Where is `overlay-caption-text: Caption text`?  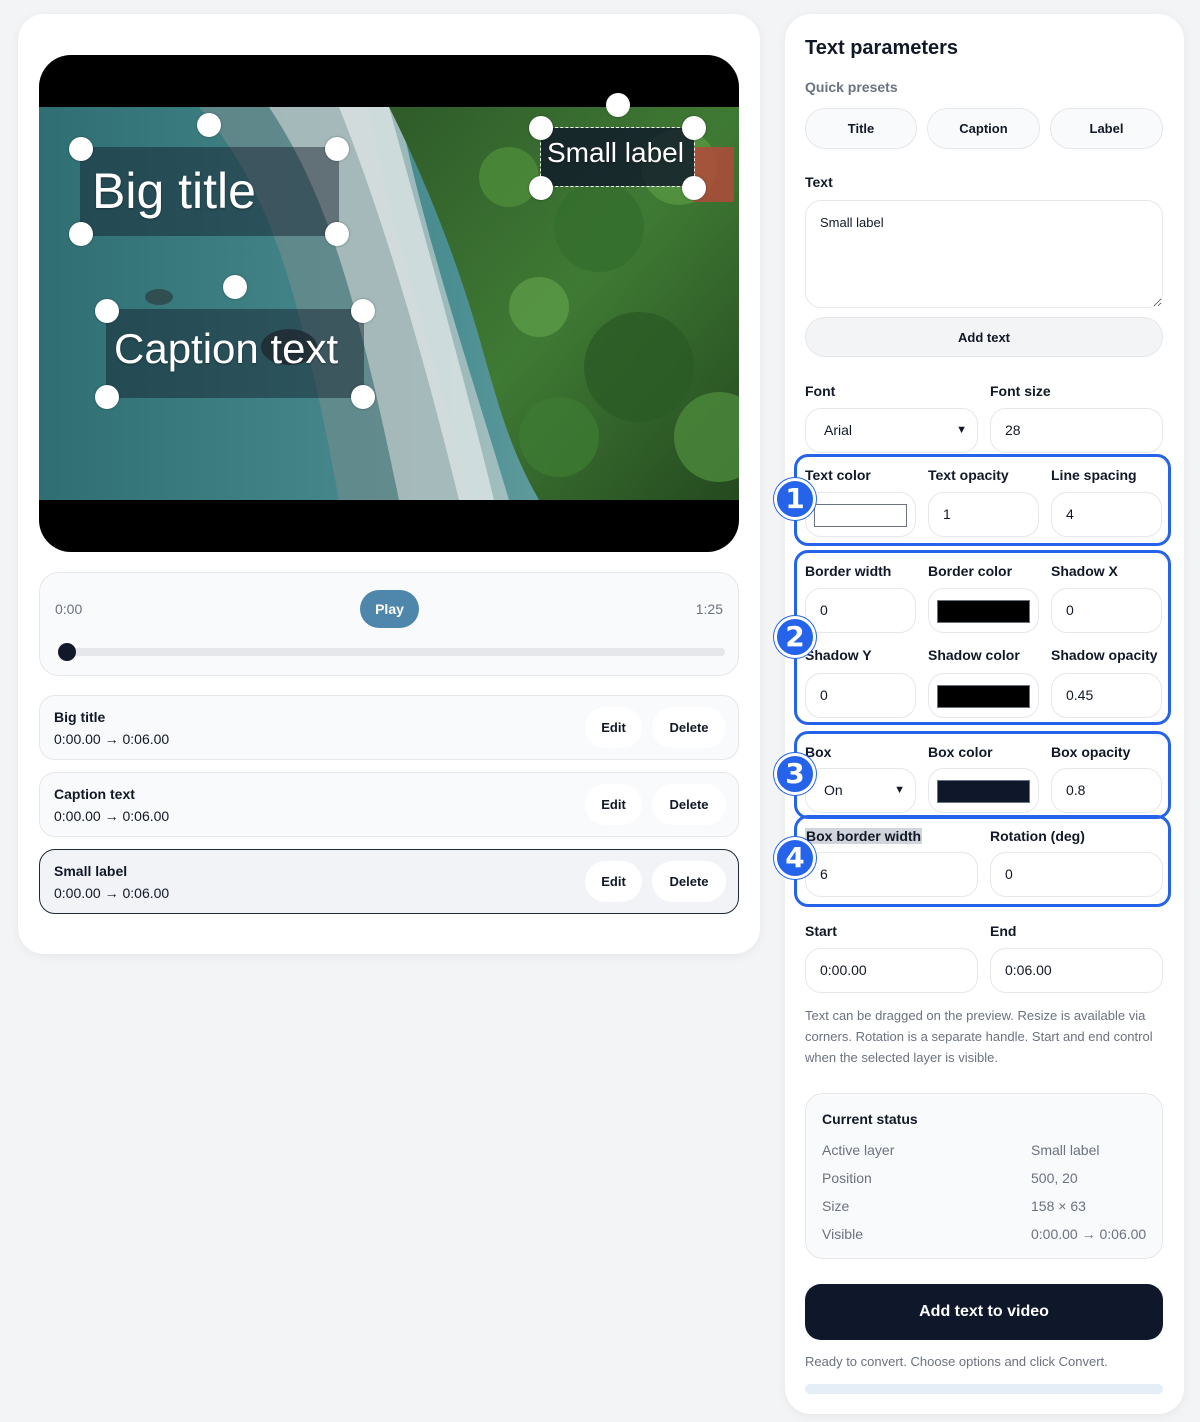 overlay-caption-text: Caption text is located at coordinates (235, 353).